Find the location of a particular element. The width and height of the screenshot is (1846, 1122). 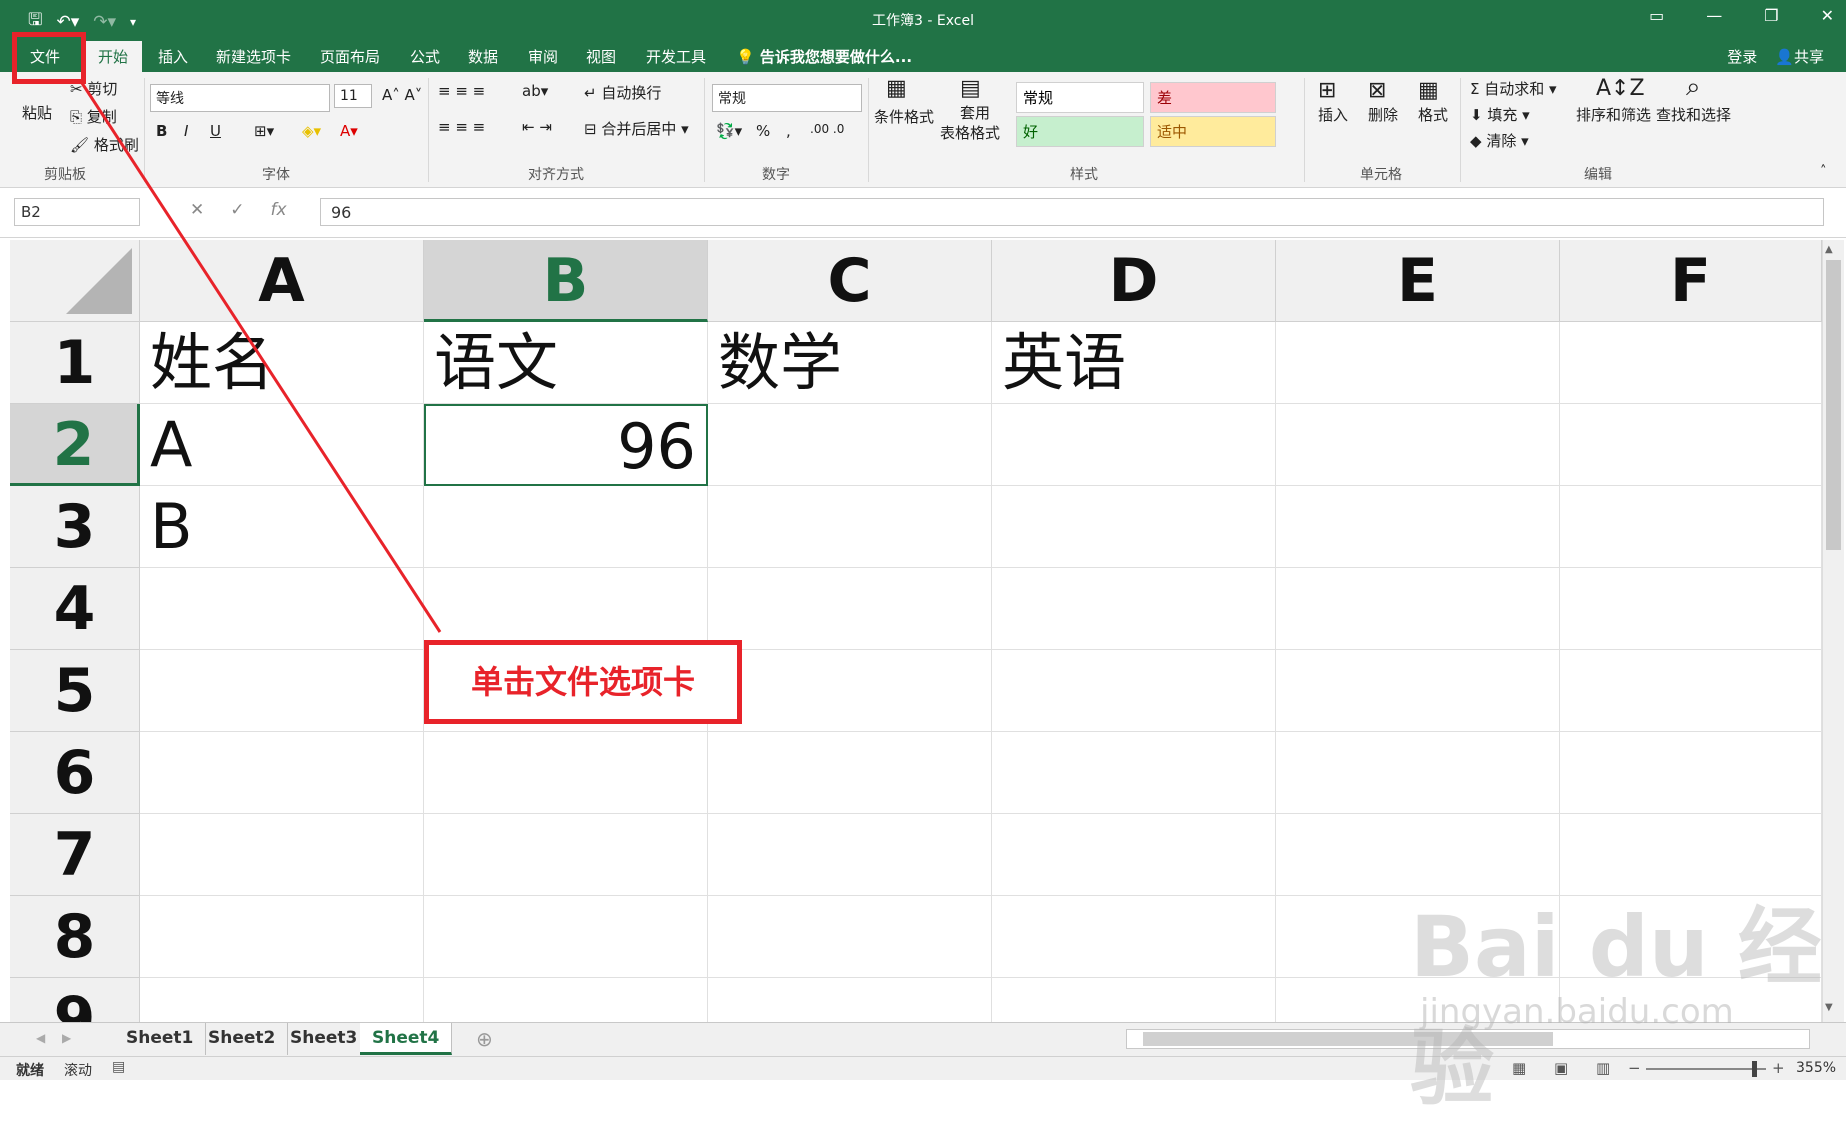

annotation-callout: 单击文件选项卡 is located at coordinates (583, 682).